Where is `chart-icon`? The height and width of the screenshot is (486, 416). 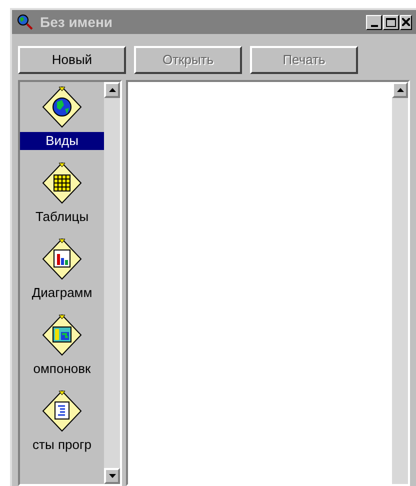 chart-icon is located at coordinates (62, 259).